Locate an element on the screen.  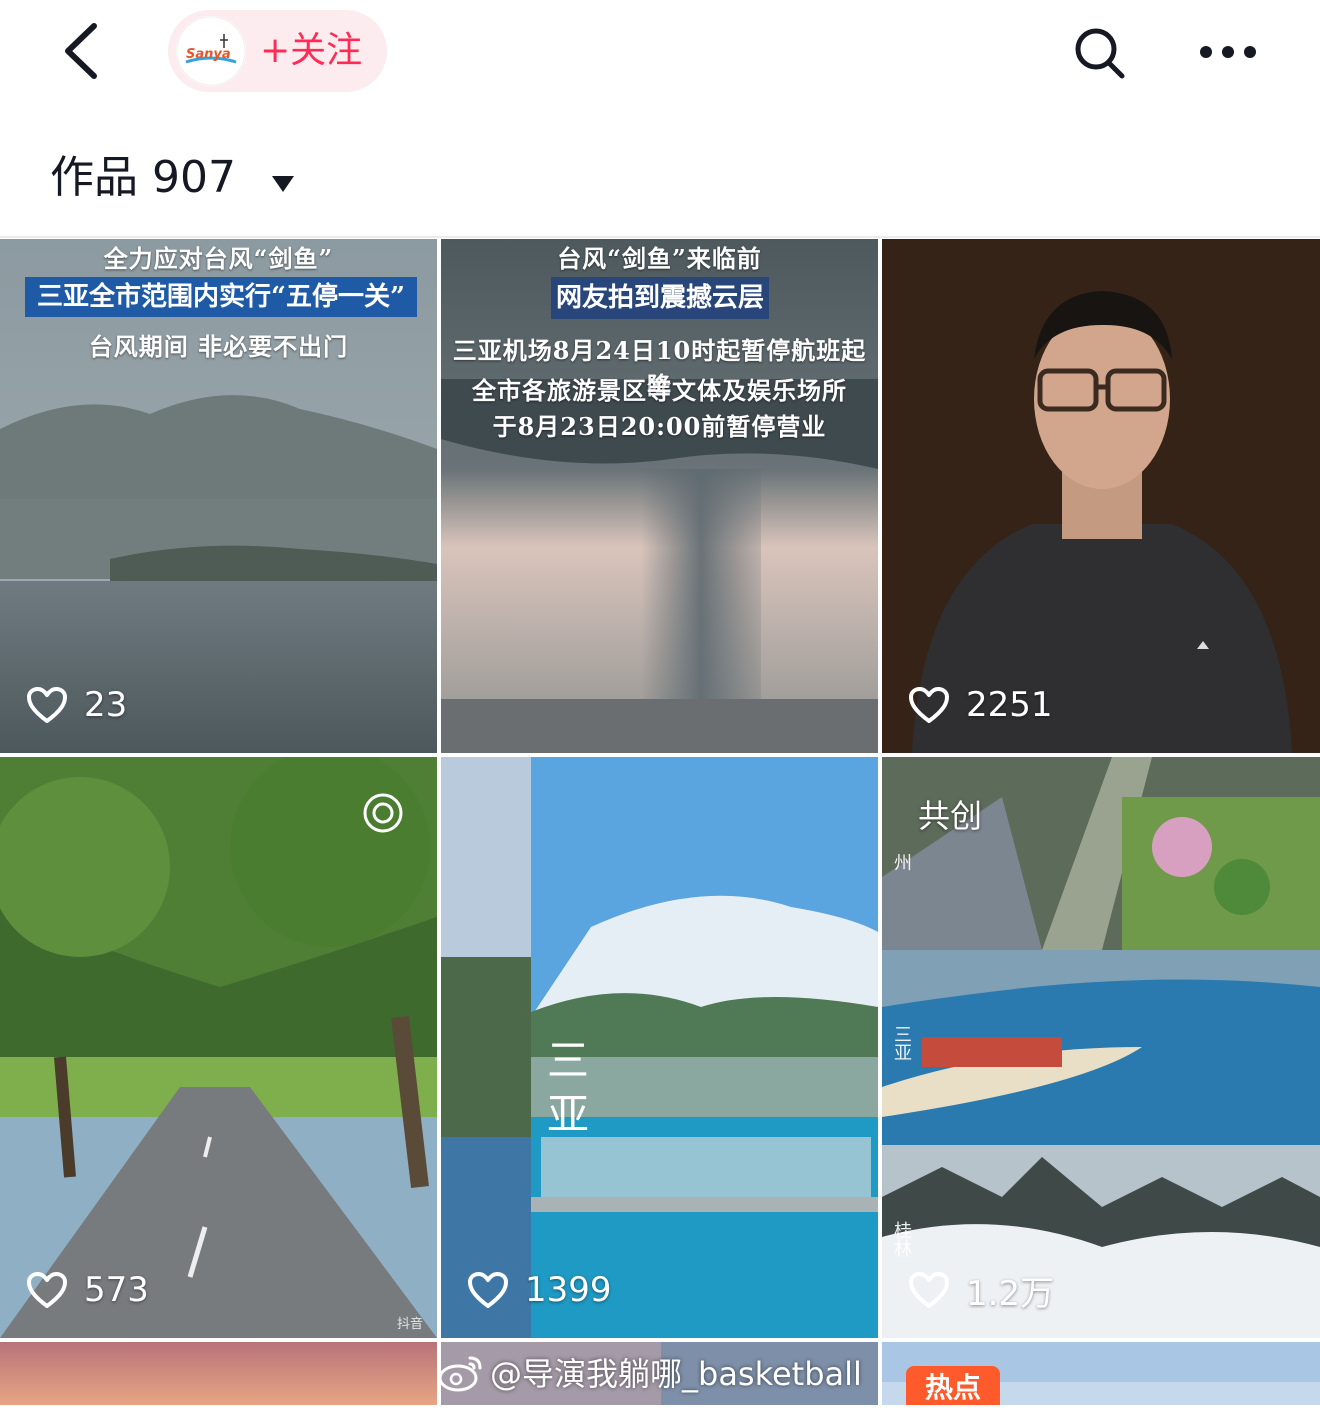
caption-highlight: 网友拍到震撼云层 is located at coordinates (660, 298).